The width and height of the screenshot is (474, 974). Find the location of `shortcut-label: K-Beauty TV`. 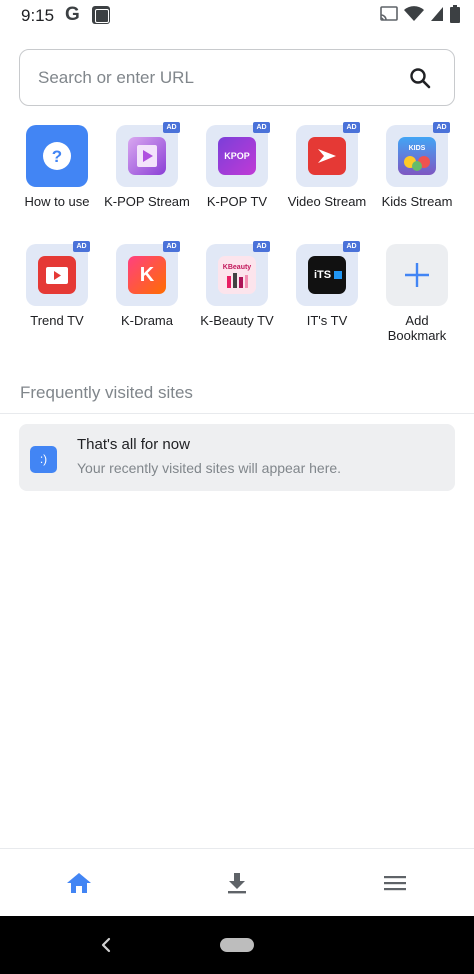

shortcut-label: K-Beauty TV is located at coordinates (237, 320).